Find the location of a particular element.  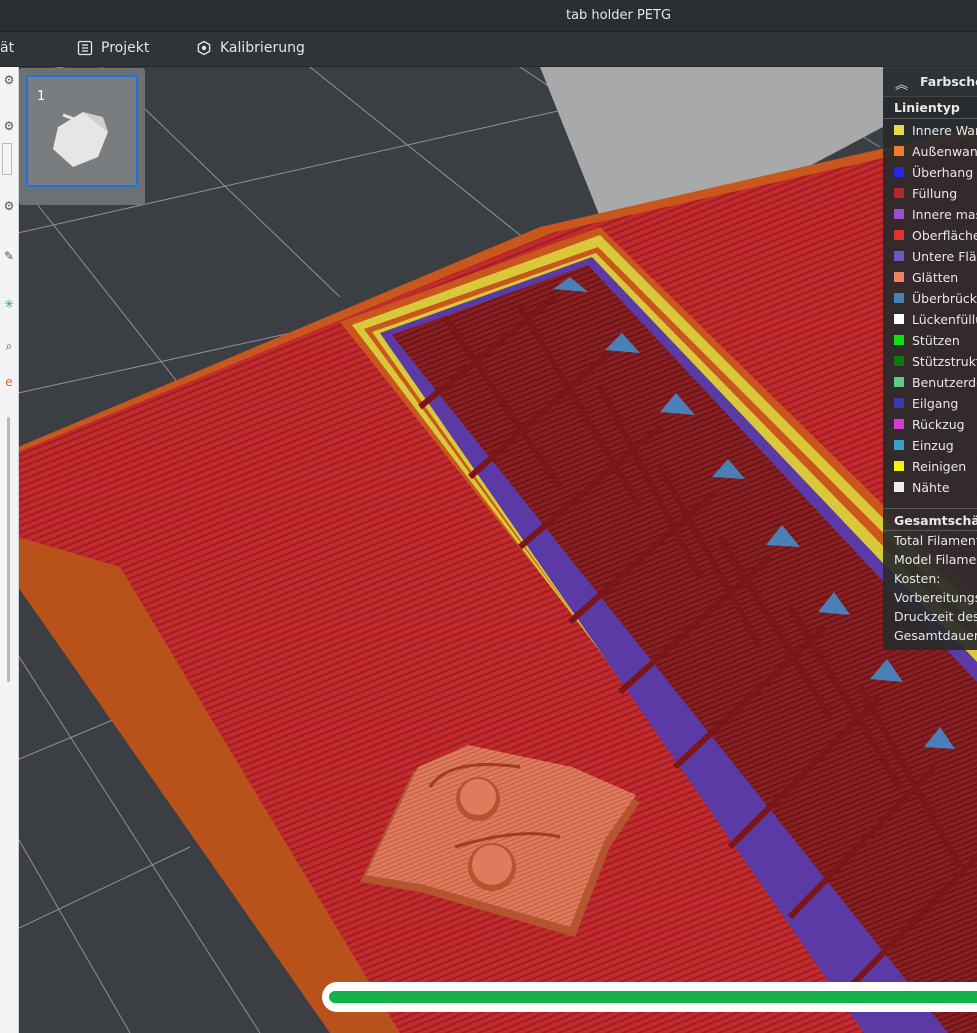

summary-item: Gesamtdauer: is located at coordinates (935, 635).